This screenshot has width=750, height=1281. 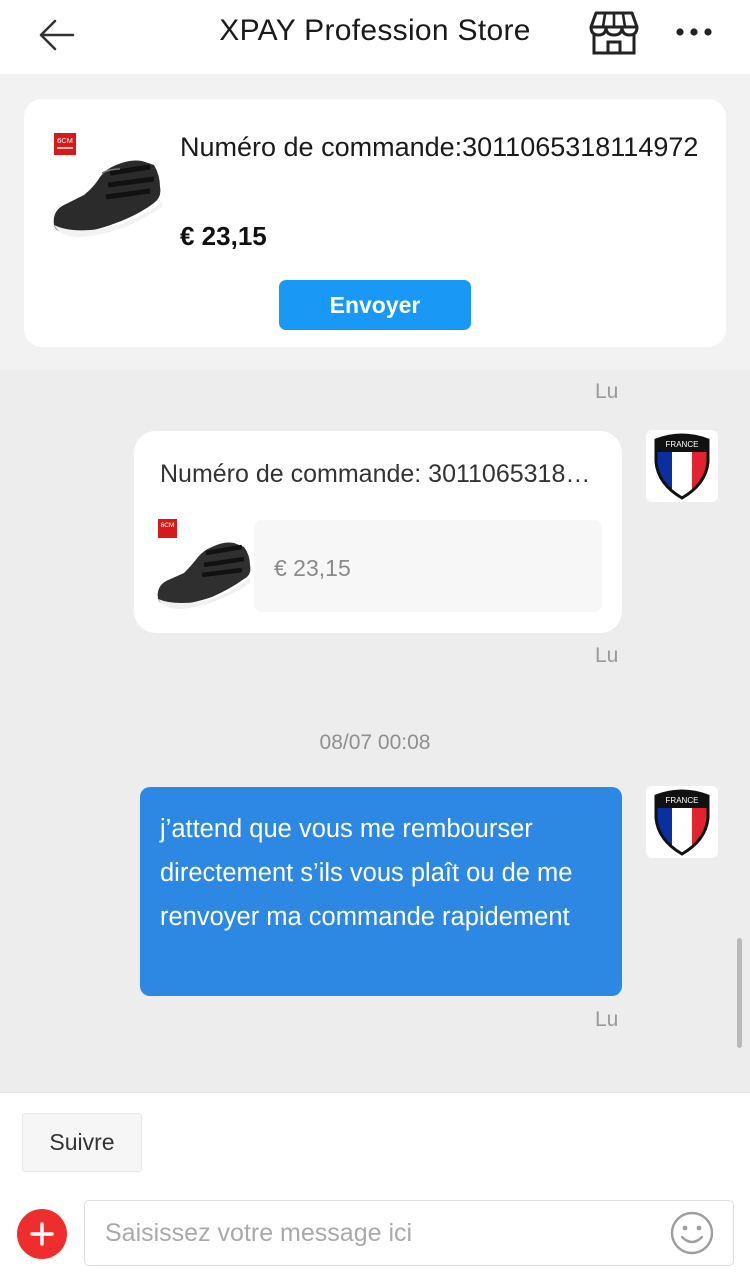 What do you see at coordinates (380, 474) in the screenshot?
I see `product-message-title: Numéro de commande: 3011065318114972` at bounding box center [380, 474].